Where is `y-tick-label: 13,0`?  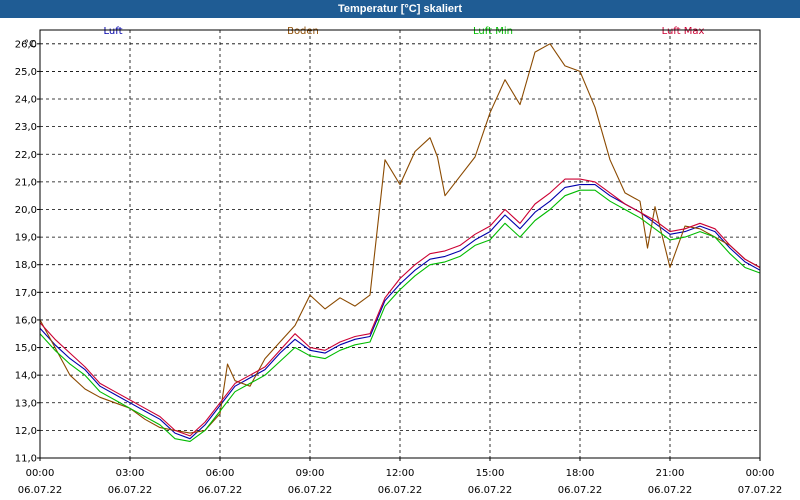 y-tick-label: 13,0 is located at coordinates (26, 403).